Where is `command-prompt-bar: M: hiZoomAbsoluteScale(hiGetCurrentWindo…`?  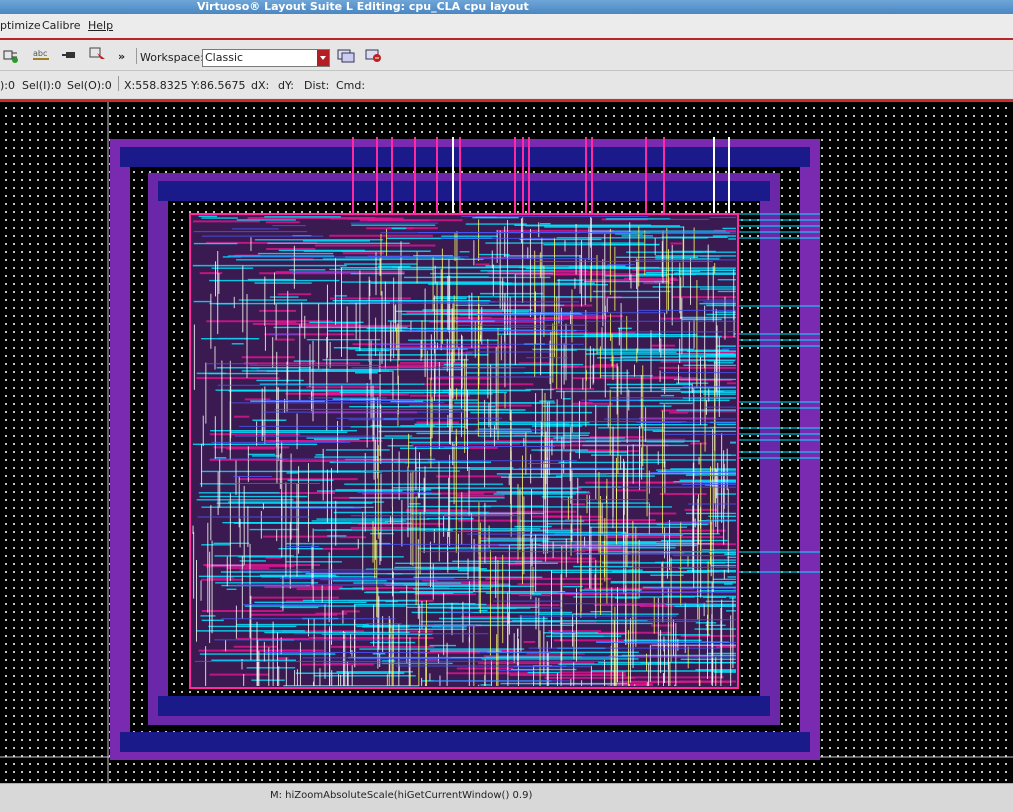
command-prompt-bar: M: hiZoomAbsoluteScale(hiGetCurrentWindo… is located at coordinates (506, 797).